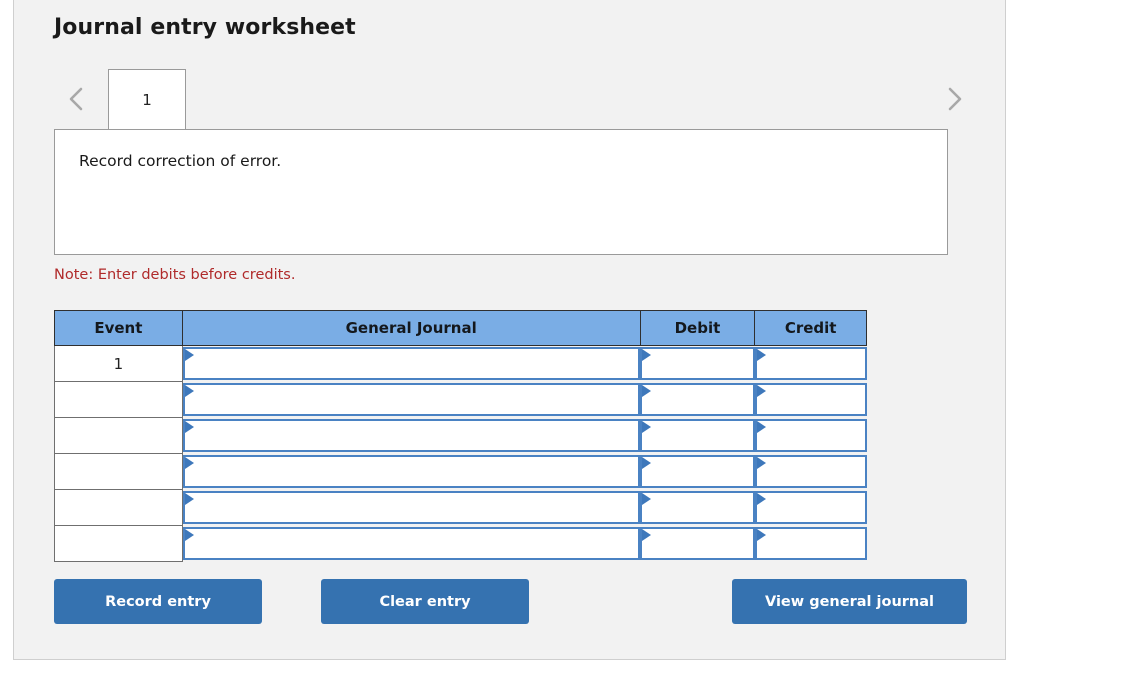  I want to click on debits-before-credits-note: Note: Enter debits before credits., so click(175, 275).